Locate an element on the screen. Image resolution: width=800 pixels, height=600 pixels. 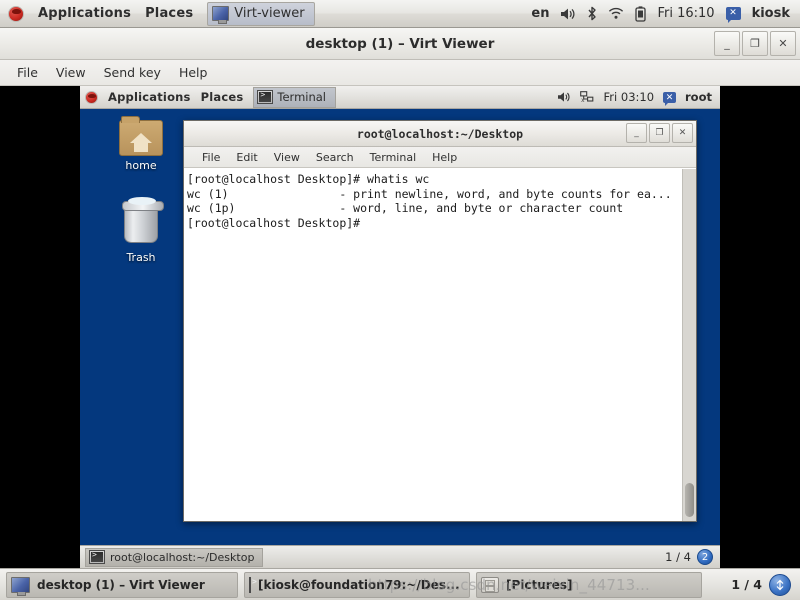
terminal-window-controls: _ ❐ ✕ is located at coordinates (659, 133).